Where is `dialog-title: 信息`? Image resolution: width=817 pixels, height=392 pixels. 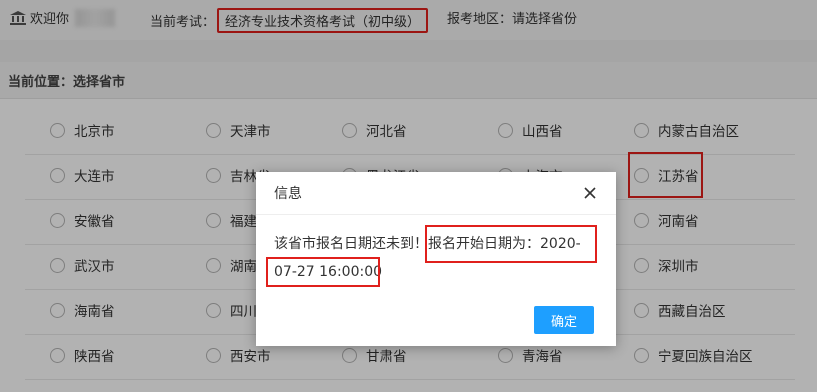
dialog-title: 信息 is located at coordinates (288, 194).